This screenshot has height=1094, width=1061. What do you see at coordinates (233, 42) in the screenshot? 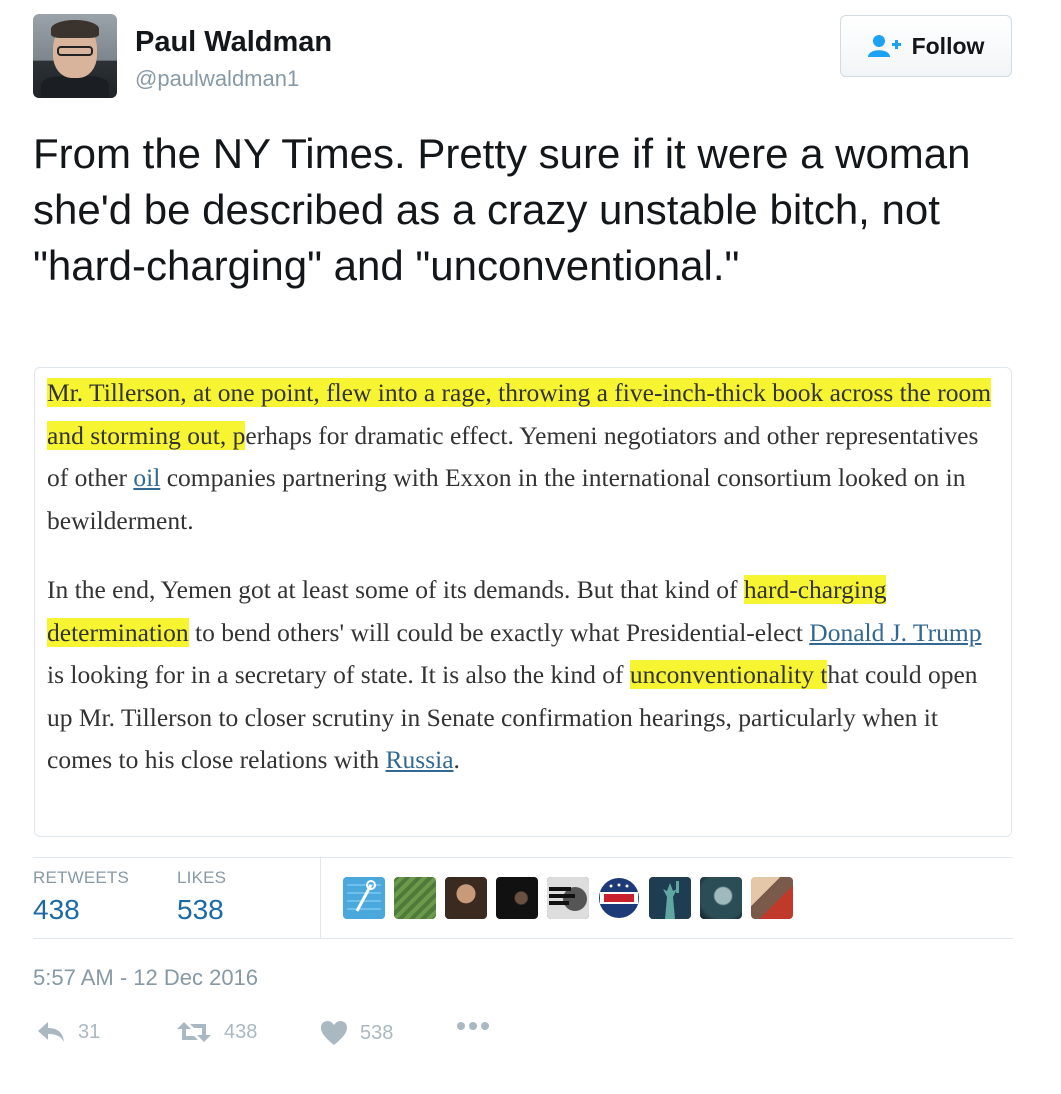
I see `display-name: Paul Waldman` at bounding box center [233, 42].